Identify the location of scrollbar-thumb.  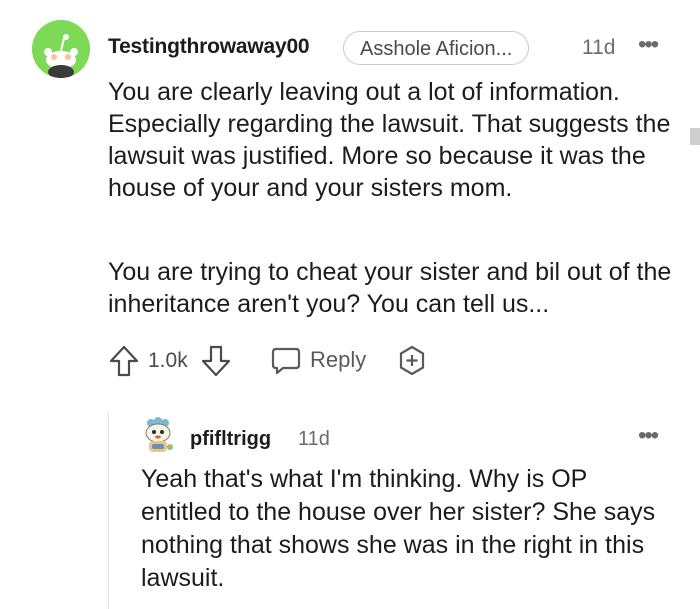
(695, 136).